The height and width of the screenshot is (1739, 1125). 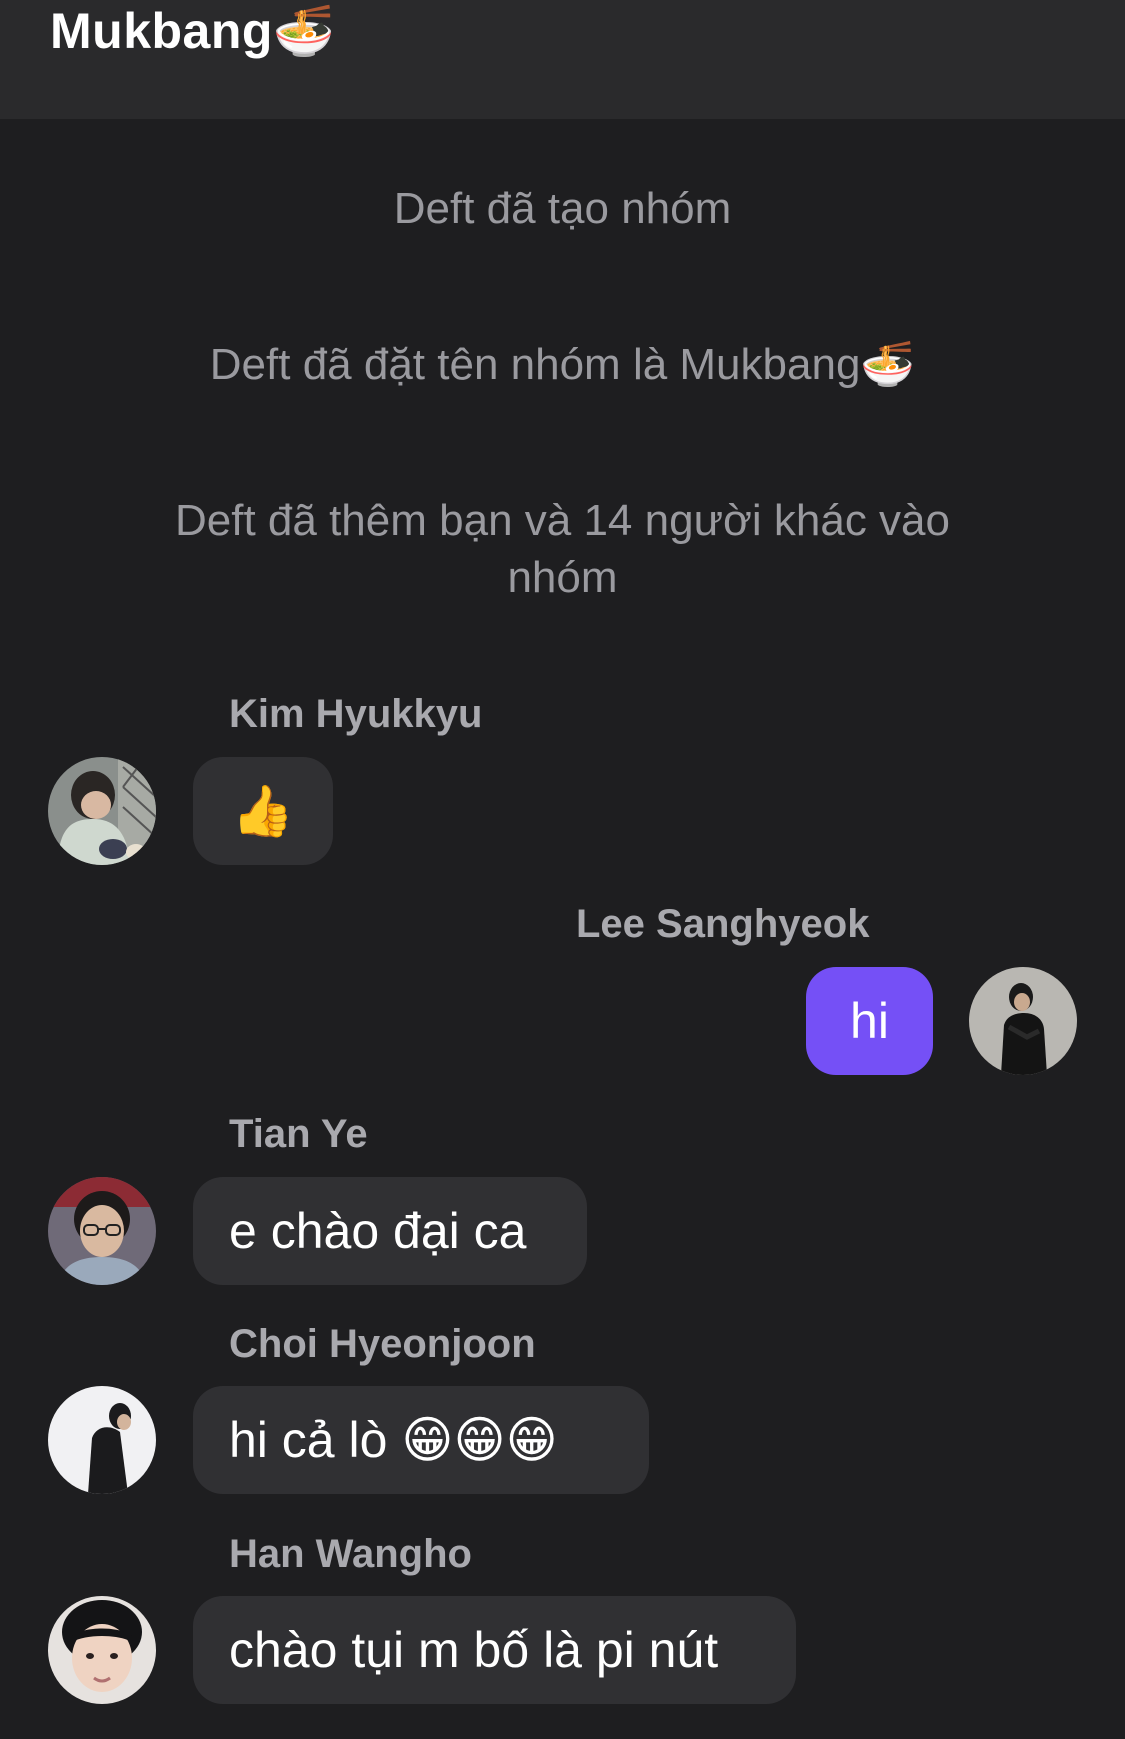 I want to click on message-bubble: hi cả lò 😁😁😁, so click(x=421, y=1440).